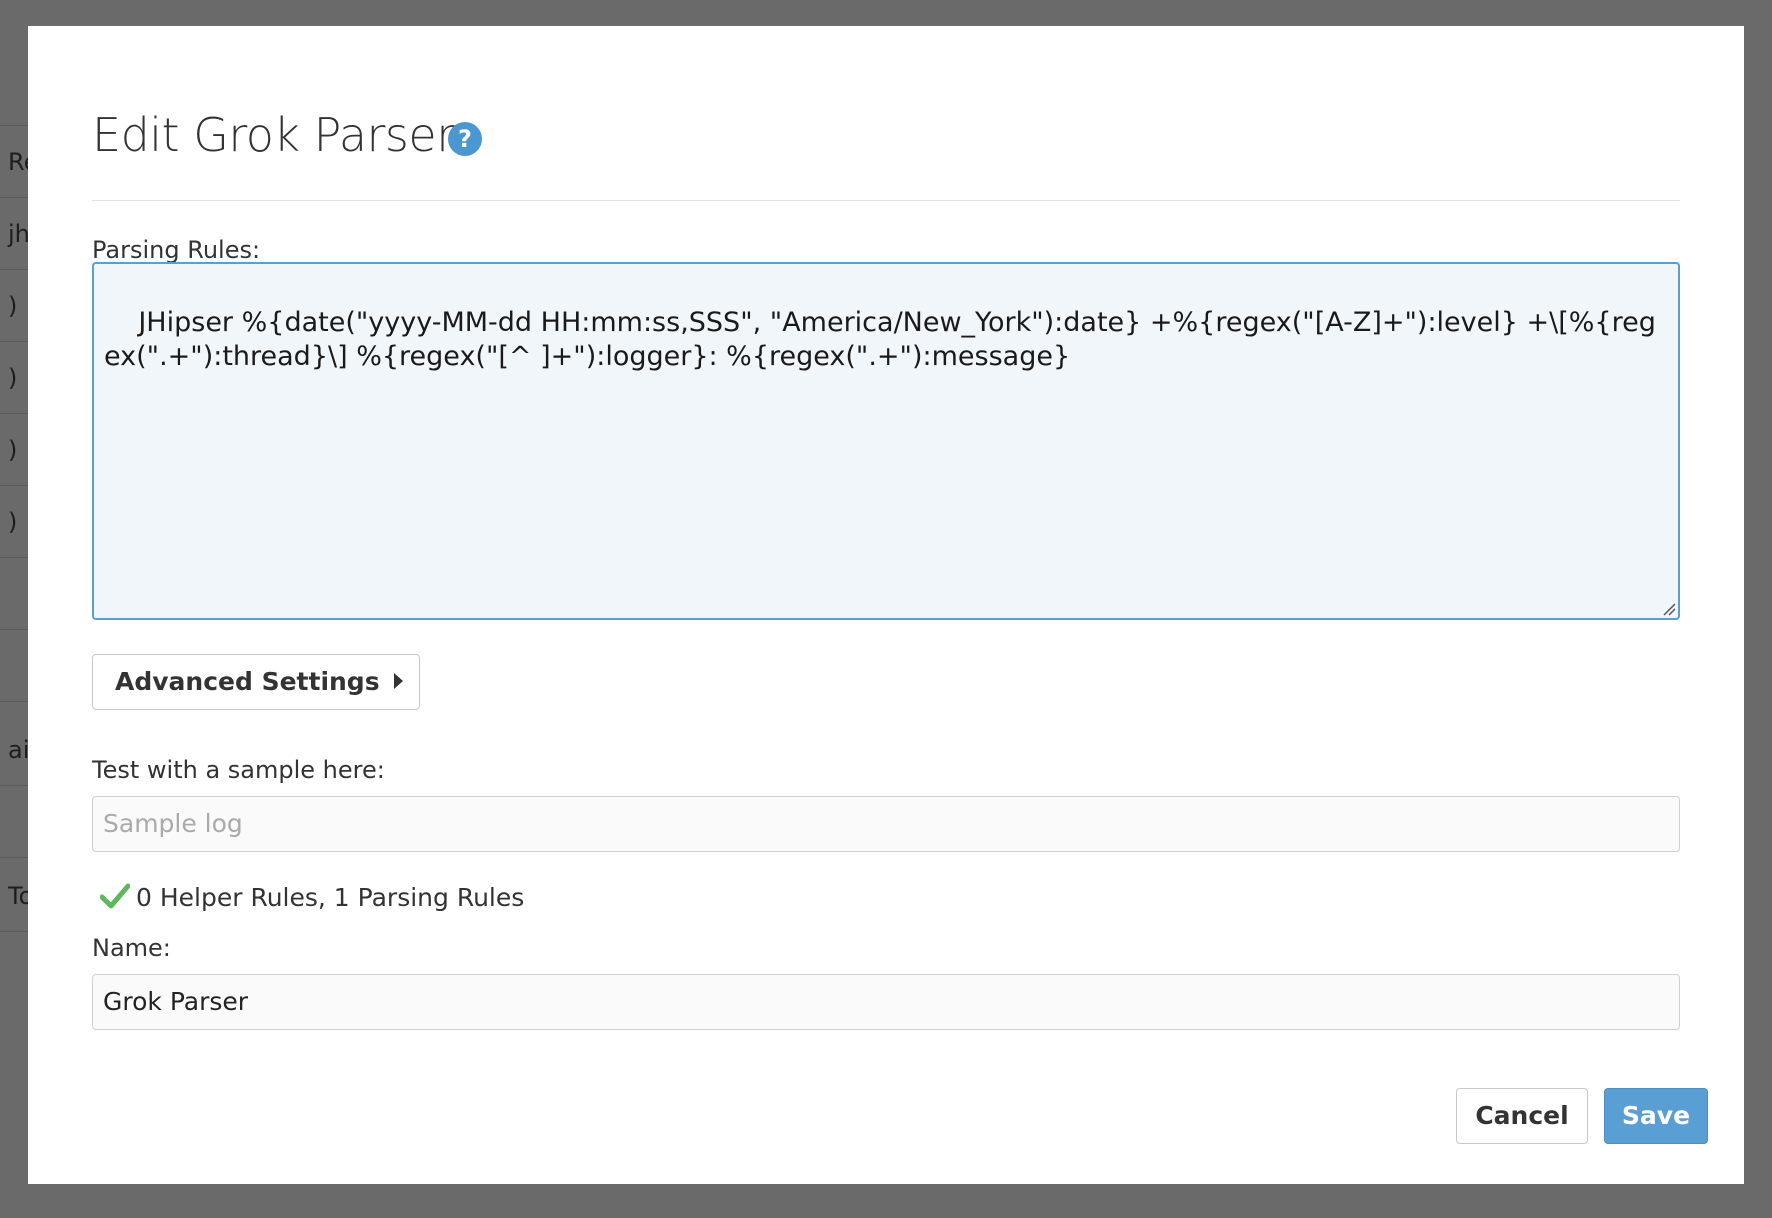 This screenshot has height=1218, width=1772. Describe the element at coordinates (886, 824) in the screenshot. I see `sample-log-input: Sample log` at that location.